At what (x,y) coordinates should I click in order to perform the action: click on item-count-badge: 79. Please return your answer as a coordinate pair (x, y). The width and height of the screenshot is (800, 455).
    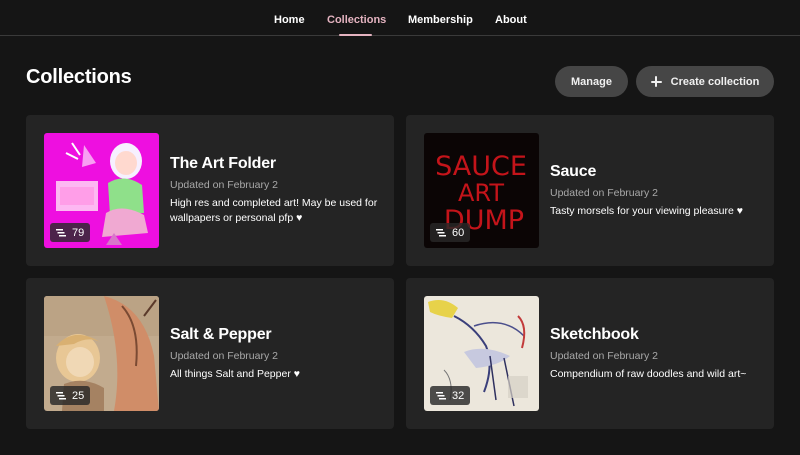
    Looking at the image, I should click on (70, 232).